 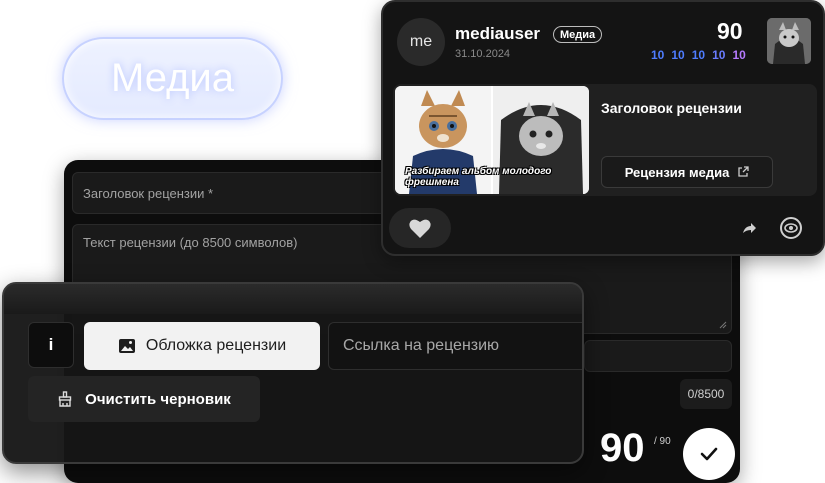 I want to click on review-link-input: Ссылка на рецензию, so click(x=455, y=346).